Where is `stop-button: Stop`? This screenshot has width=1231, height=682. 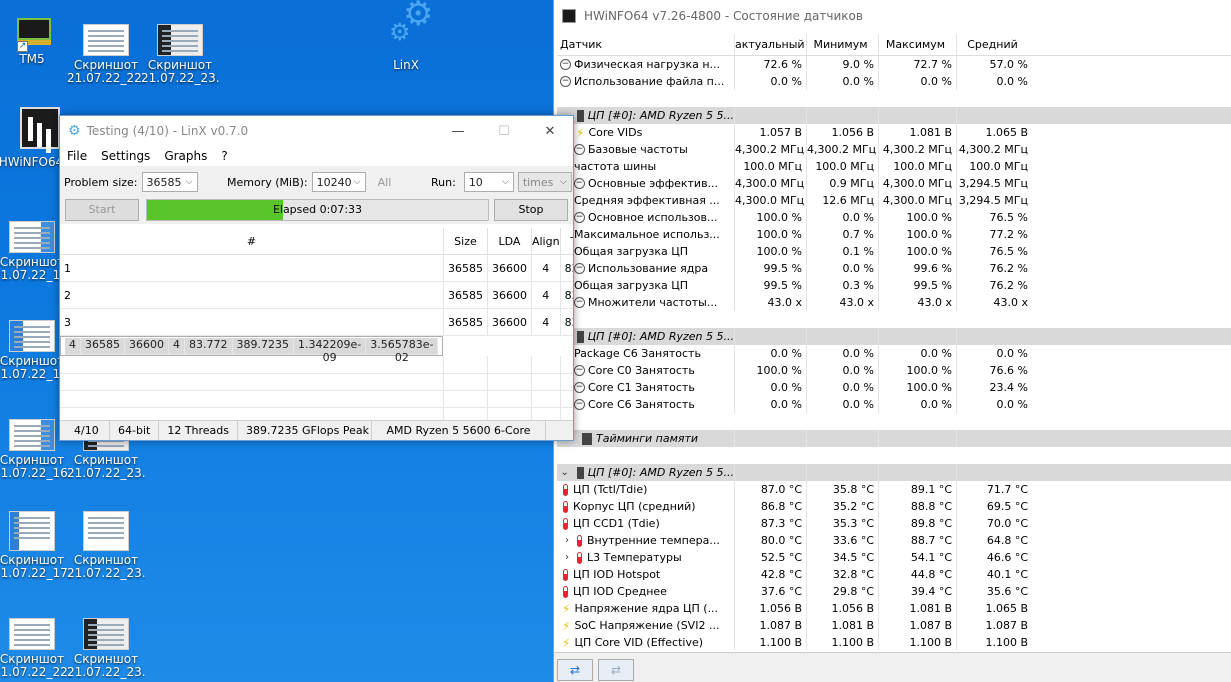 stop-button: Stop is located at coordinates (531, 210).